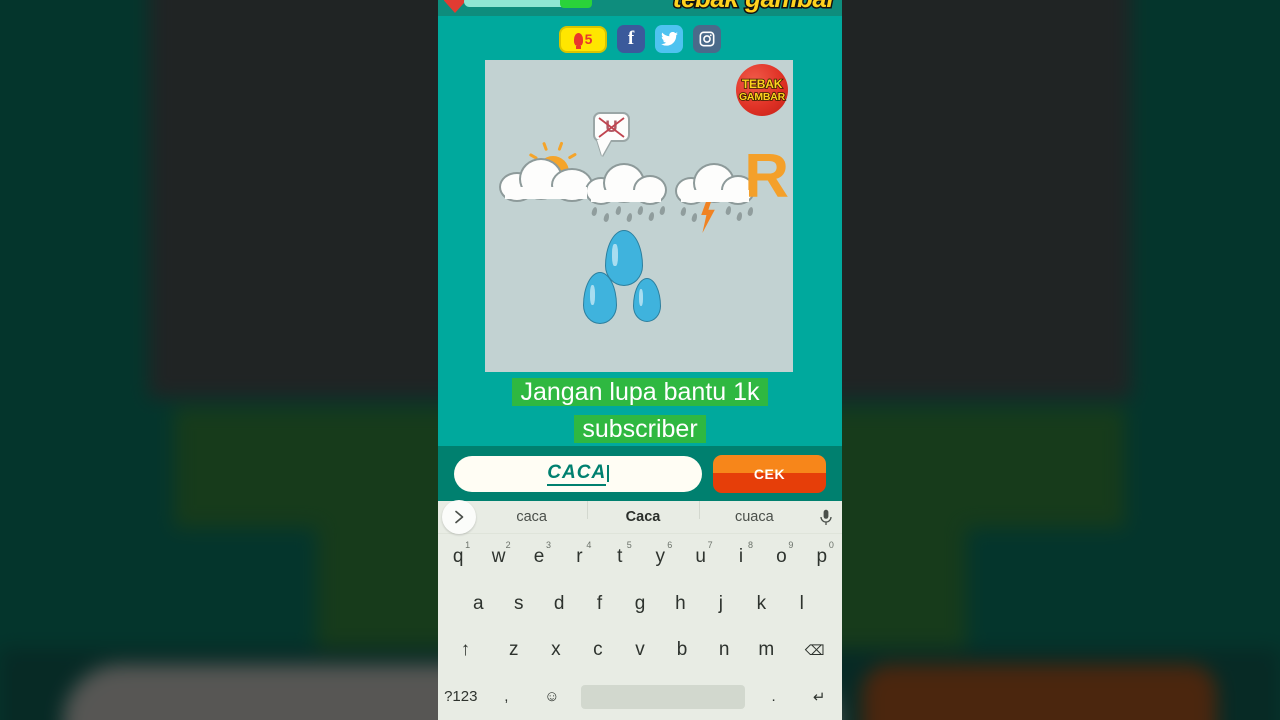 The image size is (1280, 720). Describe the element at coordinates (660, 557) in the screenshot. I see `key-y: y6` at that location.